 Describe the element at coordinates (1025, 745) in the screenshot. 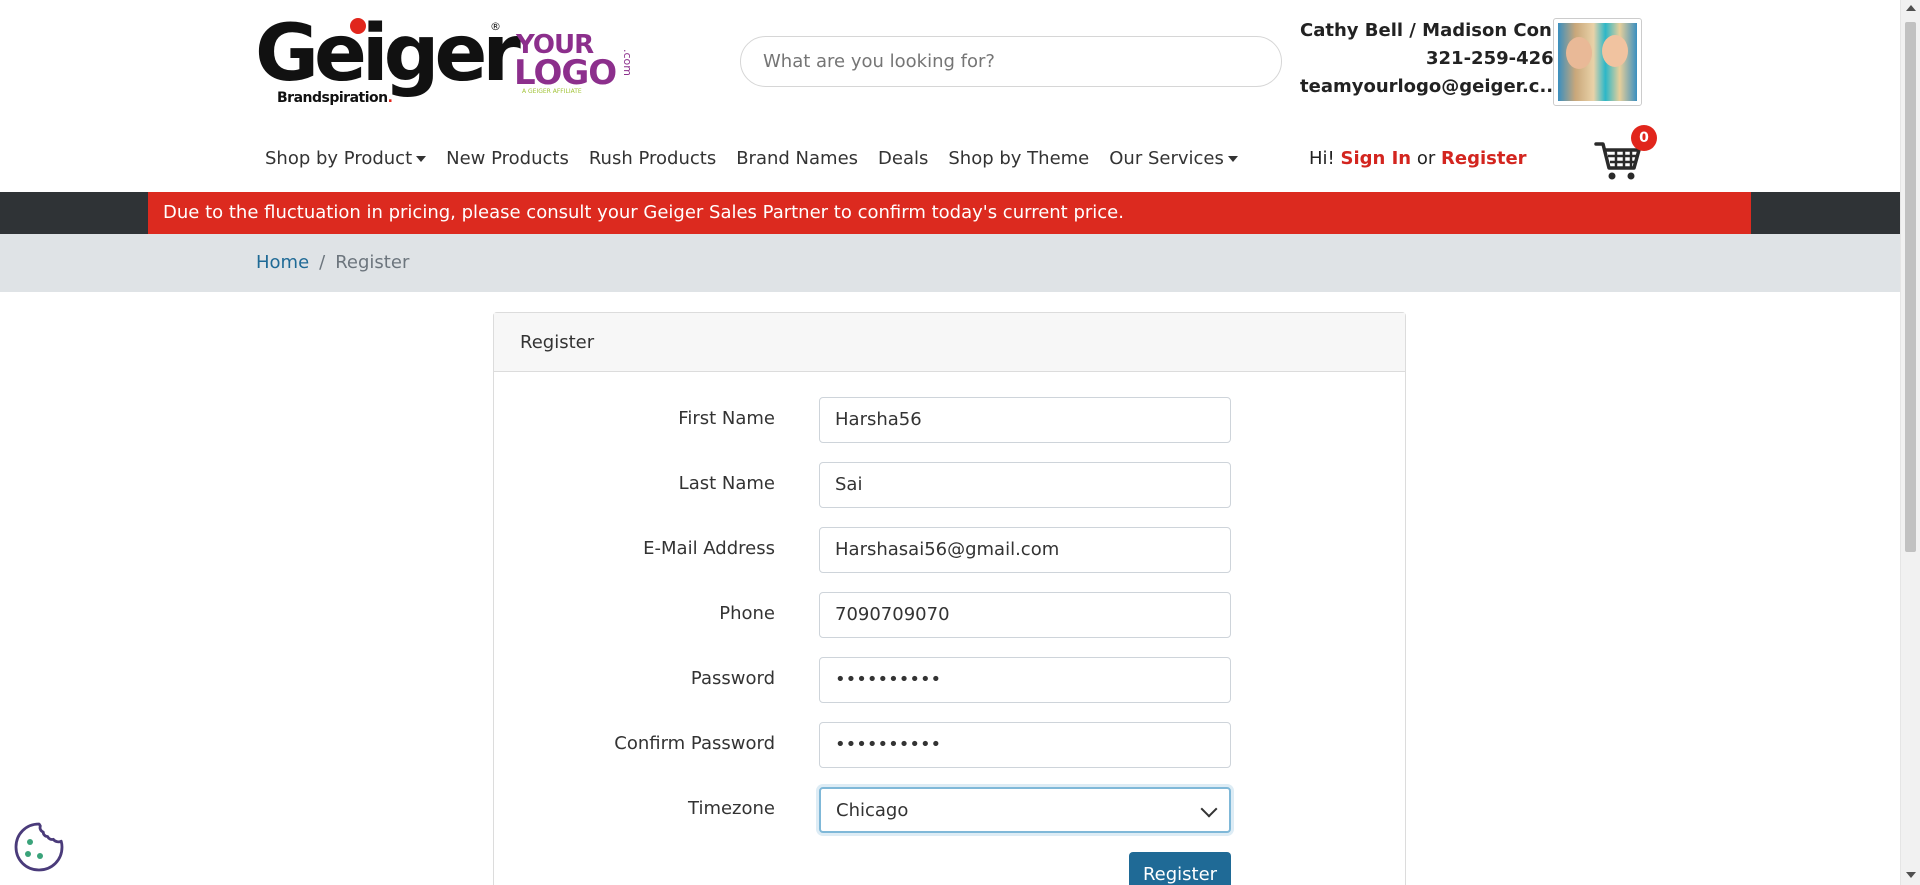

I see `confirm-password-field: ••••••••••` at that location.